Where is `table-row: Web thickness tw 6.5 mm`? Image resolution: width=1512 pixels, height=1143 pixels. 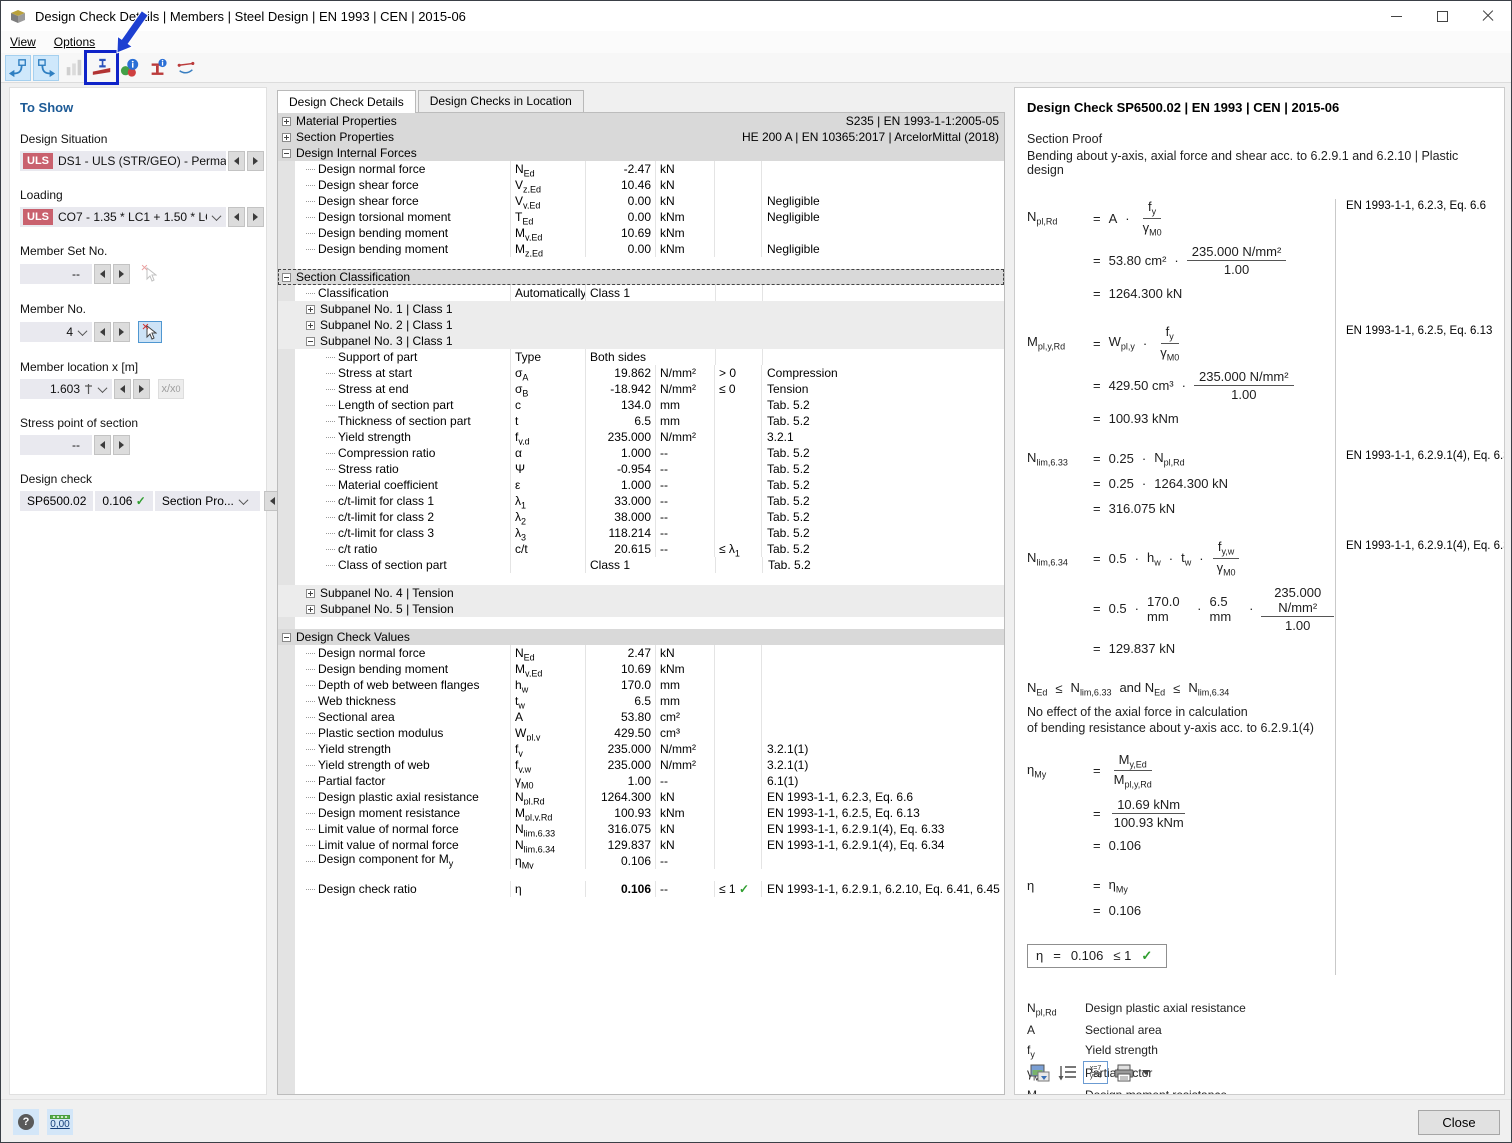 table-row: Web thickness tw 6.5 mm is located at coordinates (641, 701).